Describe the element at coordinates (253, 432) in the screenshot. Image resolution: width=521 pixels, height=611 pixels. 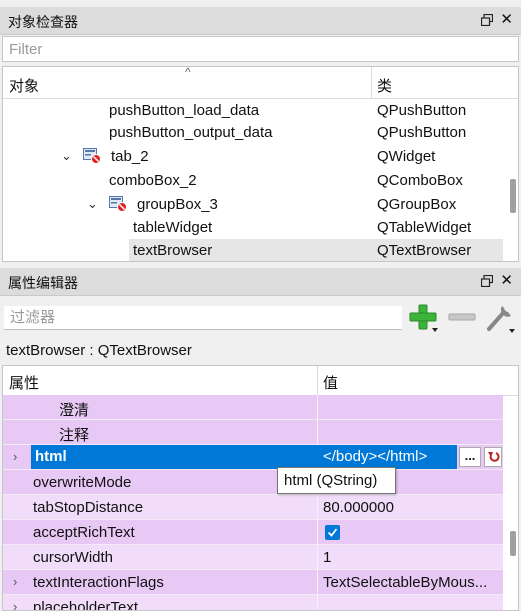
I see `property-row: 注释` at that location.